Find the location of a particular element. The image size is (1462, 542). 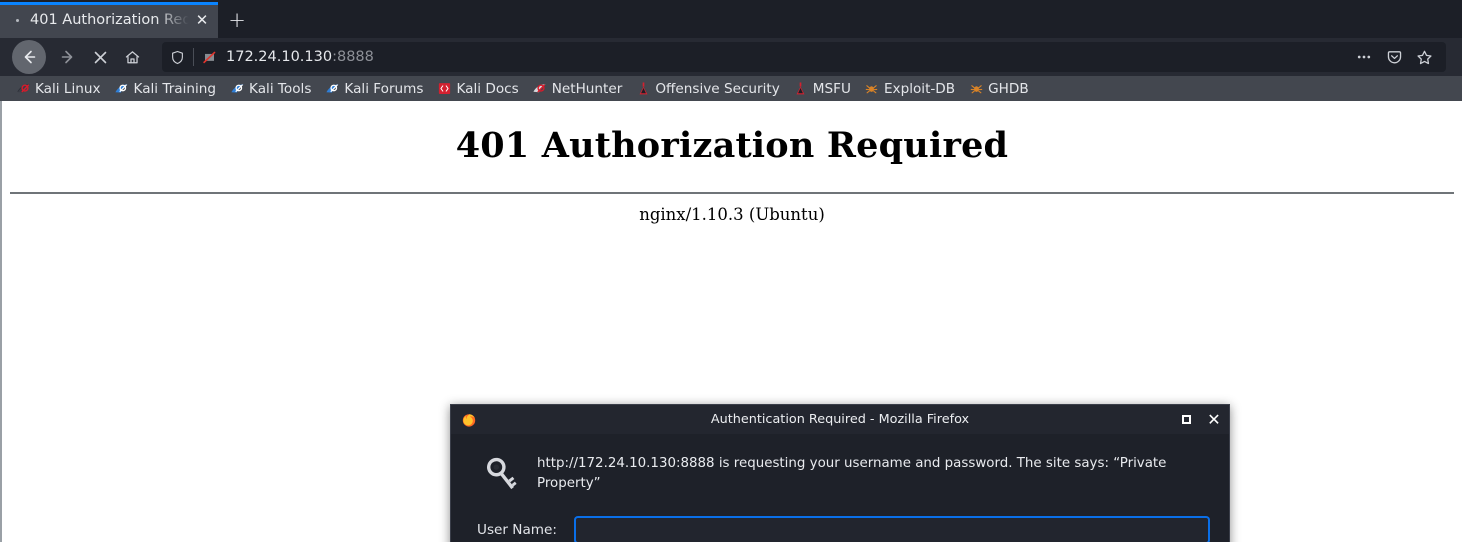

bookmark-kali-docs: Kali Docs is located at coordinates (477, 89).